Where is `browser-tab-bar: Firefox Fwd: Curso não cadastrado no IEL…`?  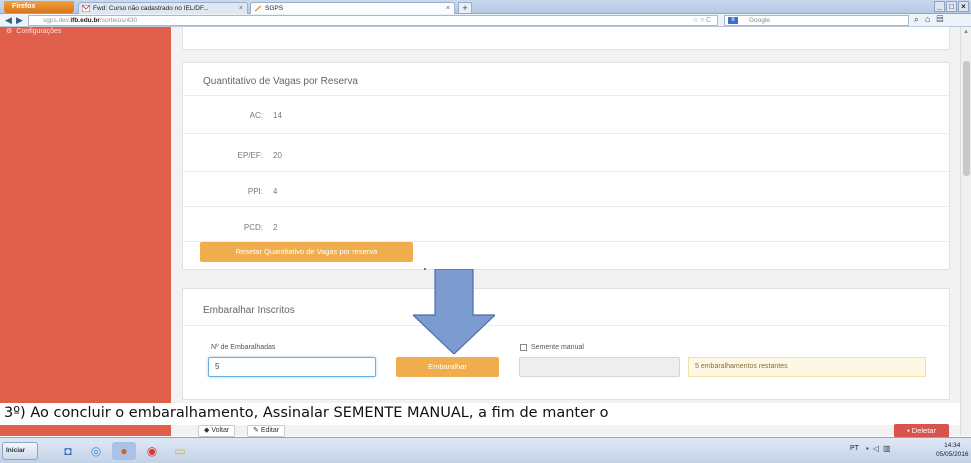 browser-tab-bar: Firefox Fwd: Curso não cadastrado no IEL… is located at coordinates (485, 7).